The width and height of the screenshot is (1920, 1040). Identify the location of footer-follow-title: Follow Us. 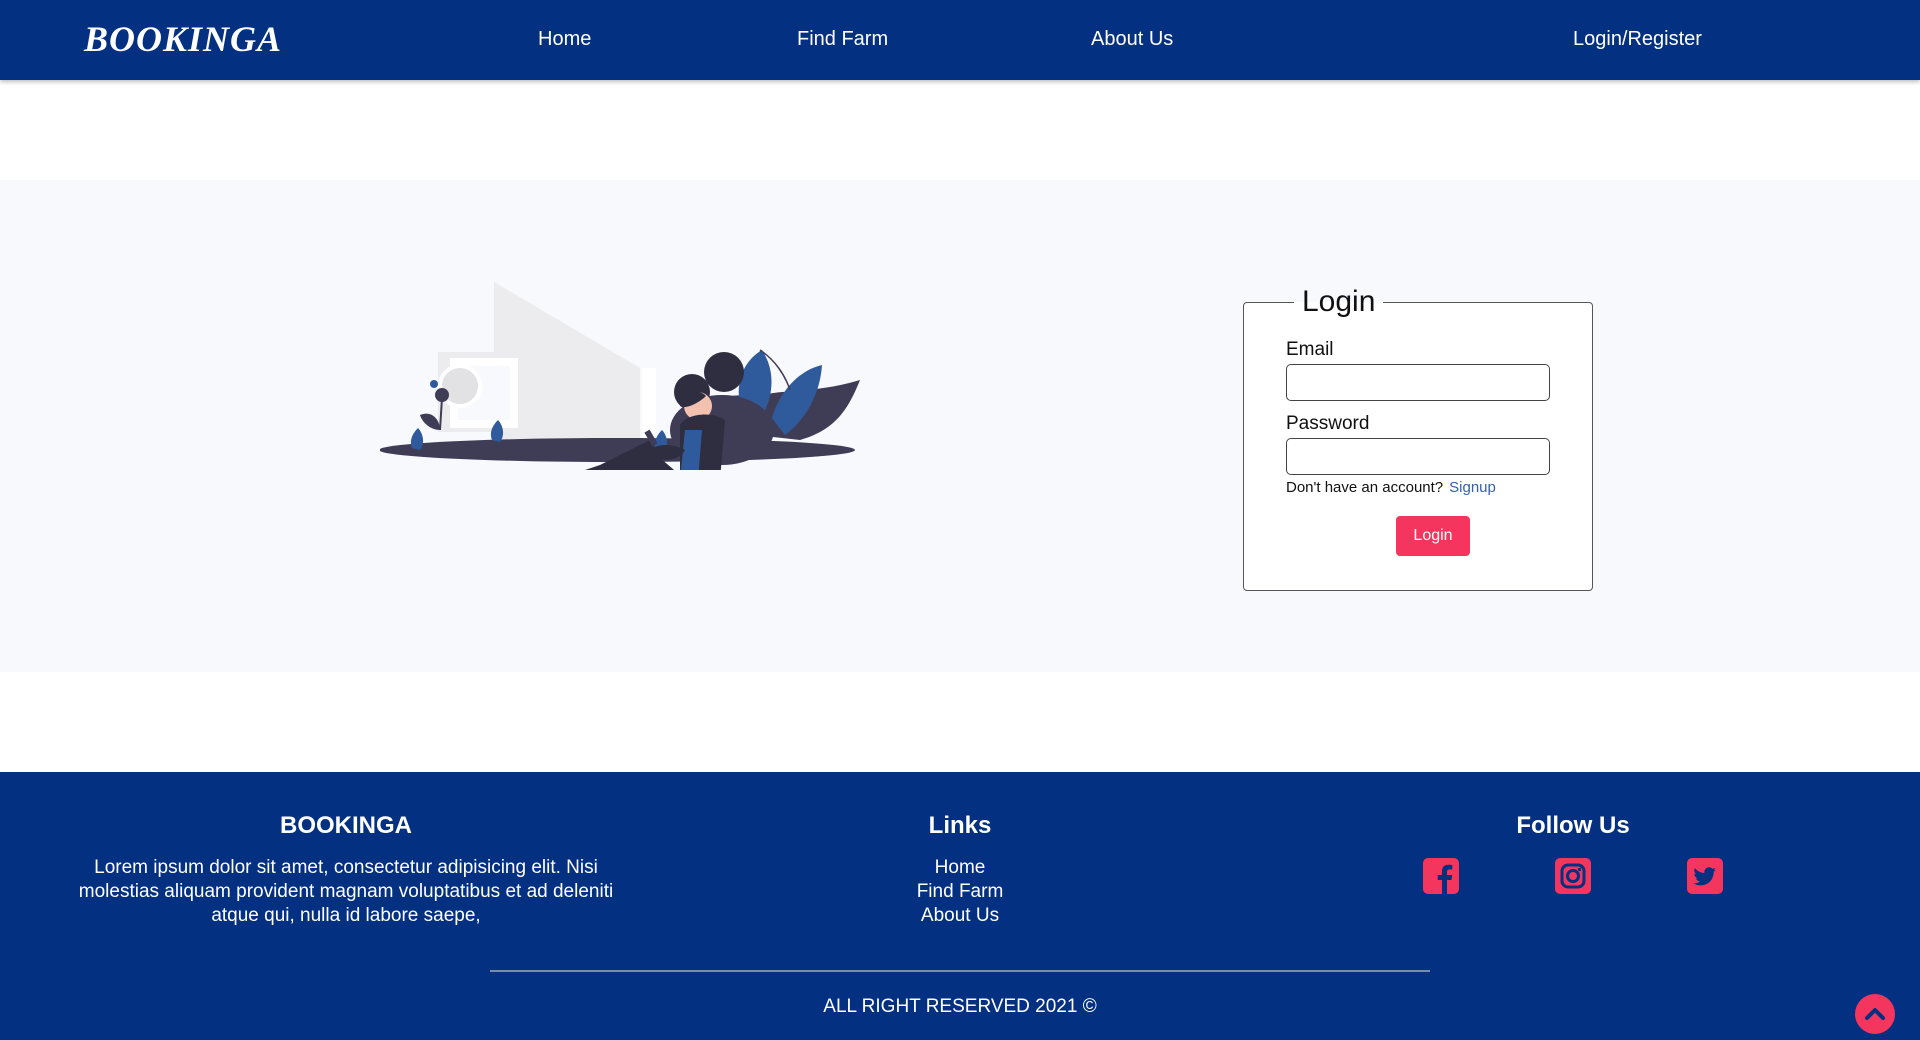
(1573, 825).